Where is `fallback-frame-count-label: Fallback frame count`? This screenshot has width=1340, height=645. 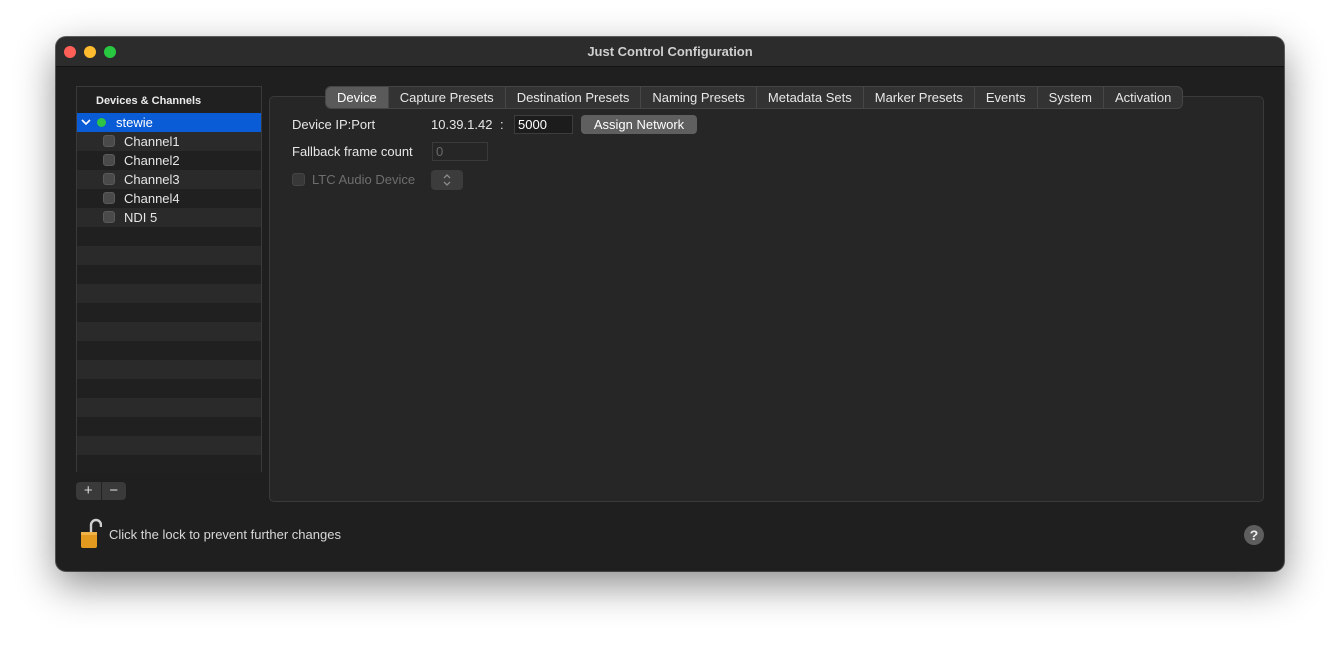
fallback-frame-count-label: Fallback frame count is located at coordinates (352, 151).